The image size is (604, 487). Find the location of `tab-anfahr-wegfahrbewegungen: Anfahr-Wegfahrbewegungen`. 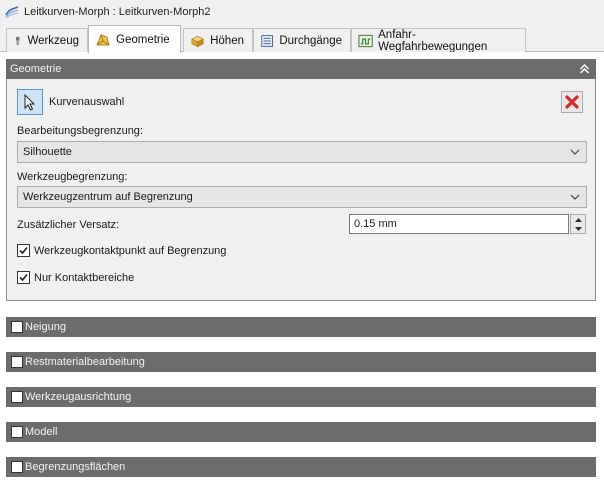

tab-anfahr-wegfahrbewegungen: Anfahr-Wegfahrbewegungen is located at coordinates (438, 40).